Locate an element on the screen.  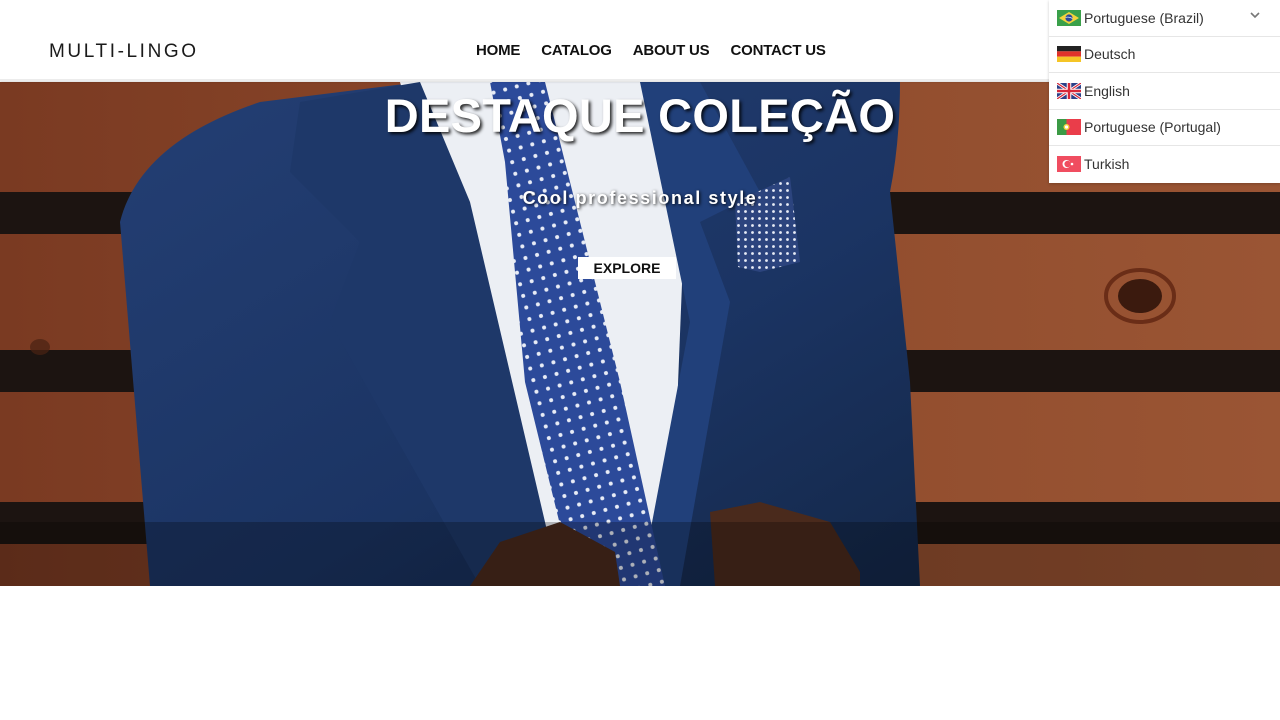
nav-home: HOME is located at coordinates (498, 50).